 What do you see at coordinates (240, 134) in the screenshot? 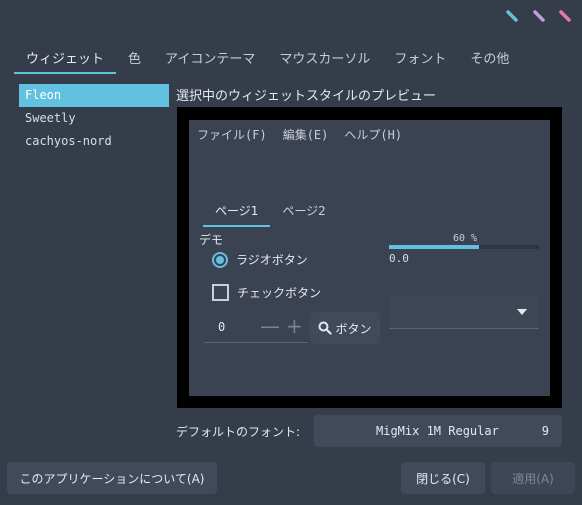
I see `menu-file: ファイル(F)` at bounding box center [240, 134].